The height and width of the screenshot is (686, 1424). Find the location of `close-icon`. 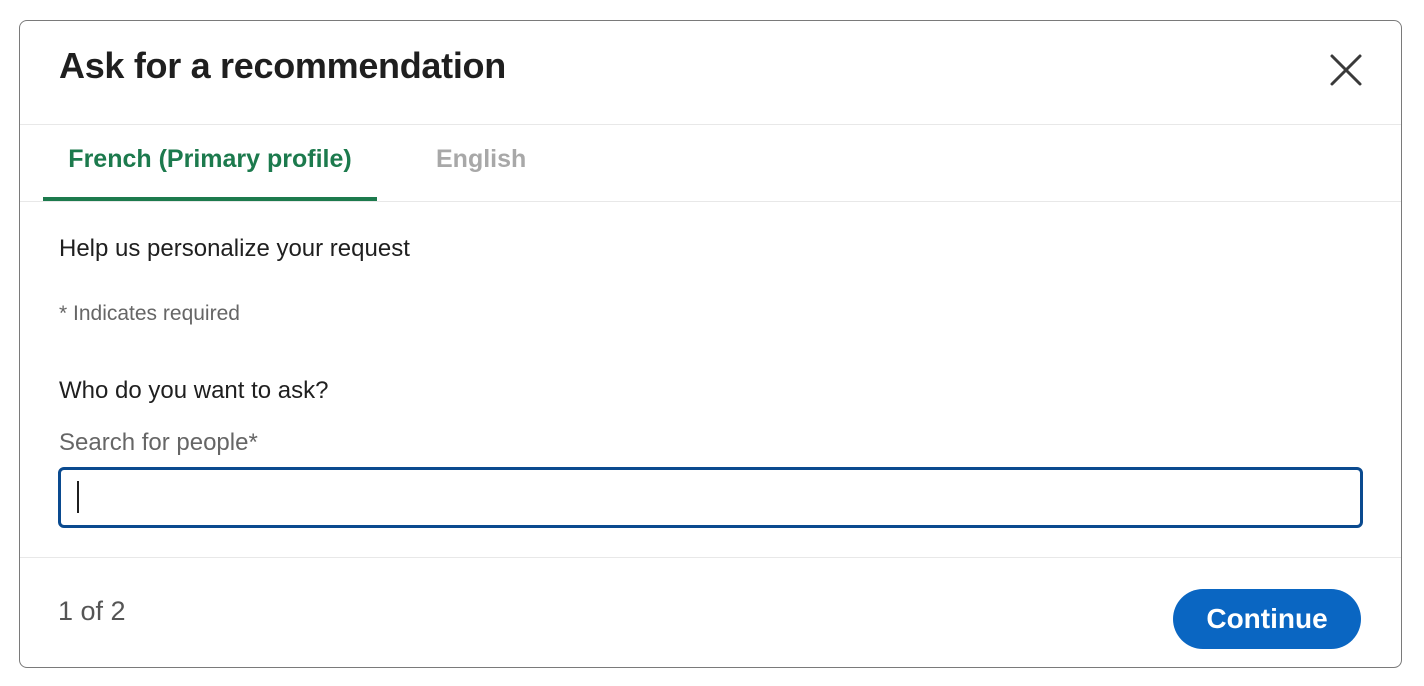

close-icon is located at coordinates (1346, 70).